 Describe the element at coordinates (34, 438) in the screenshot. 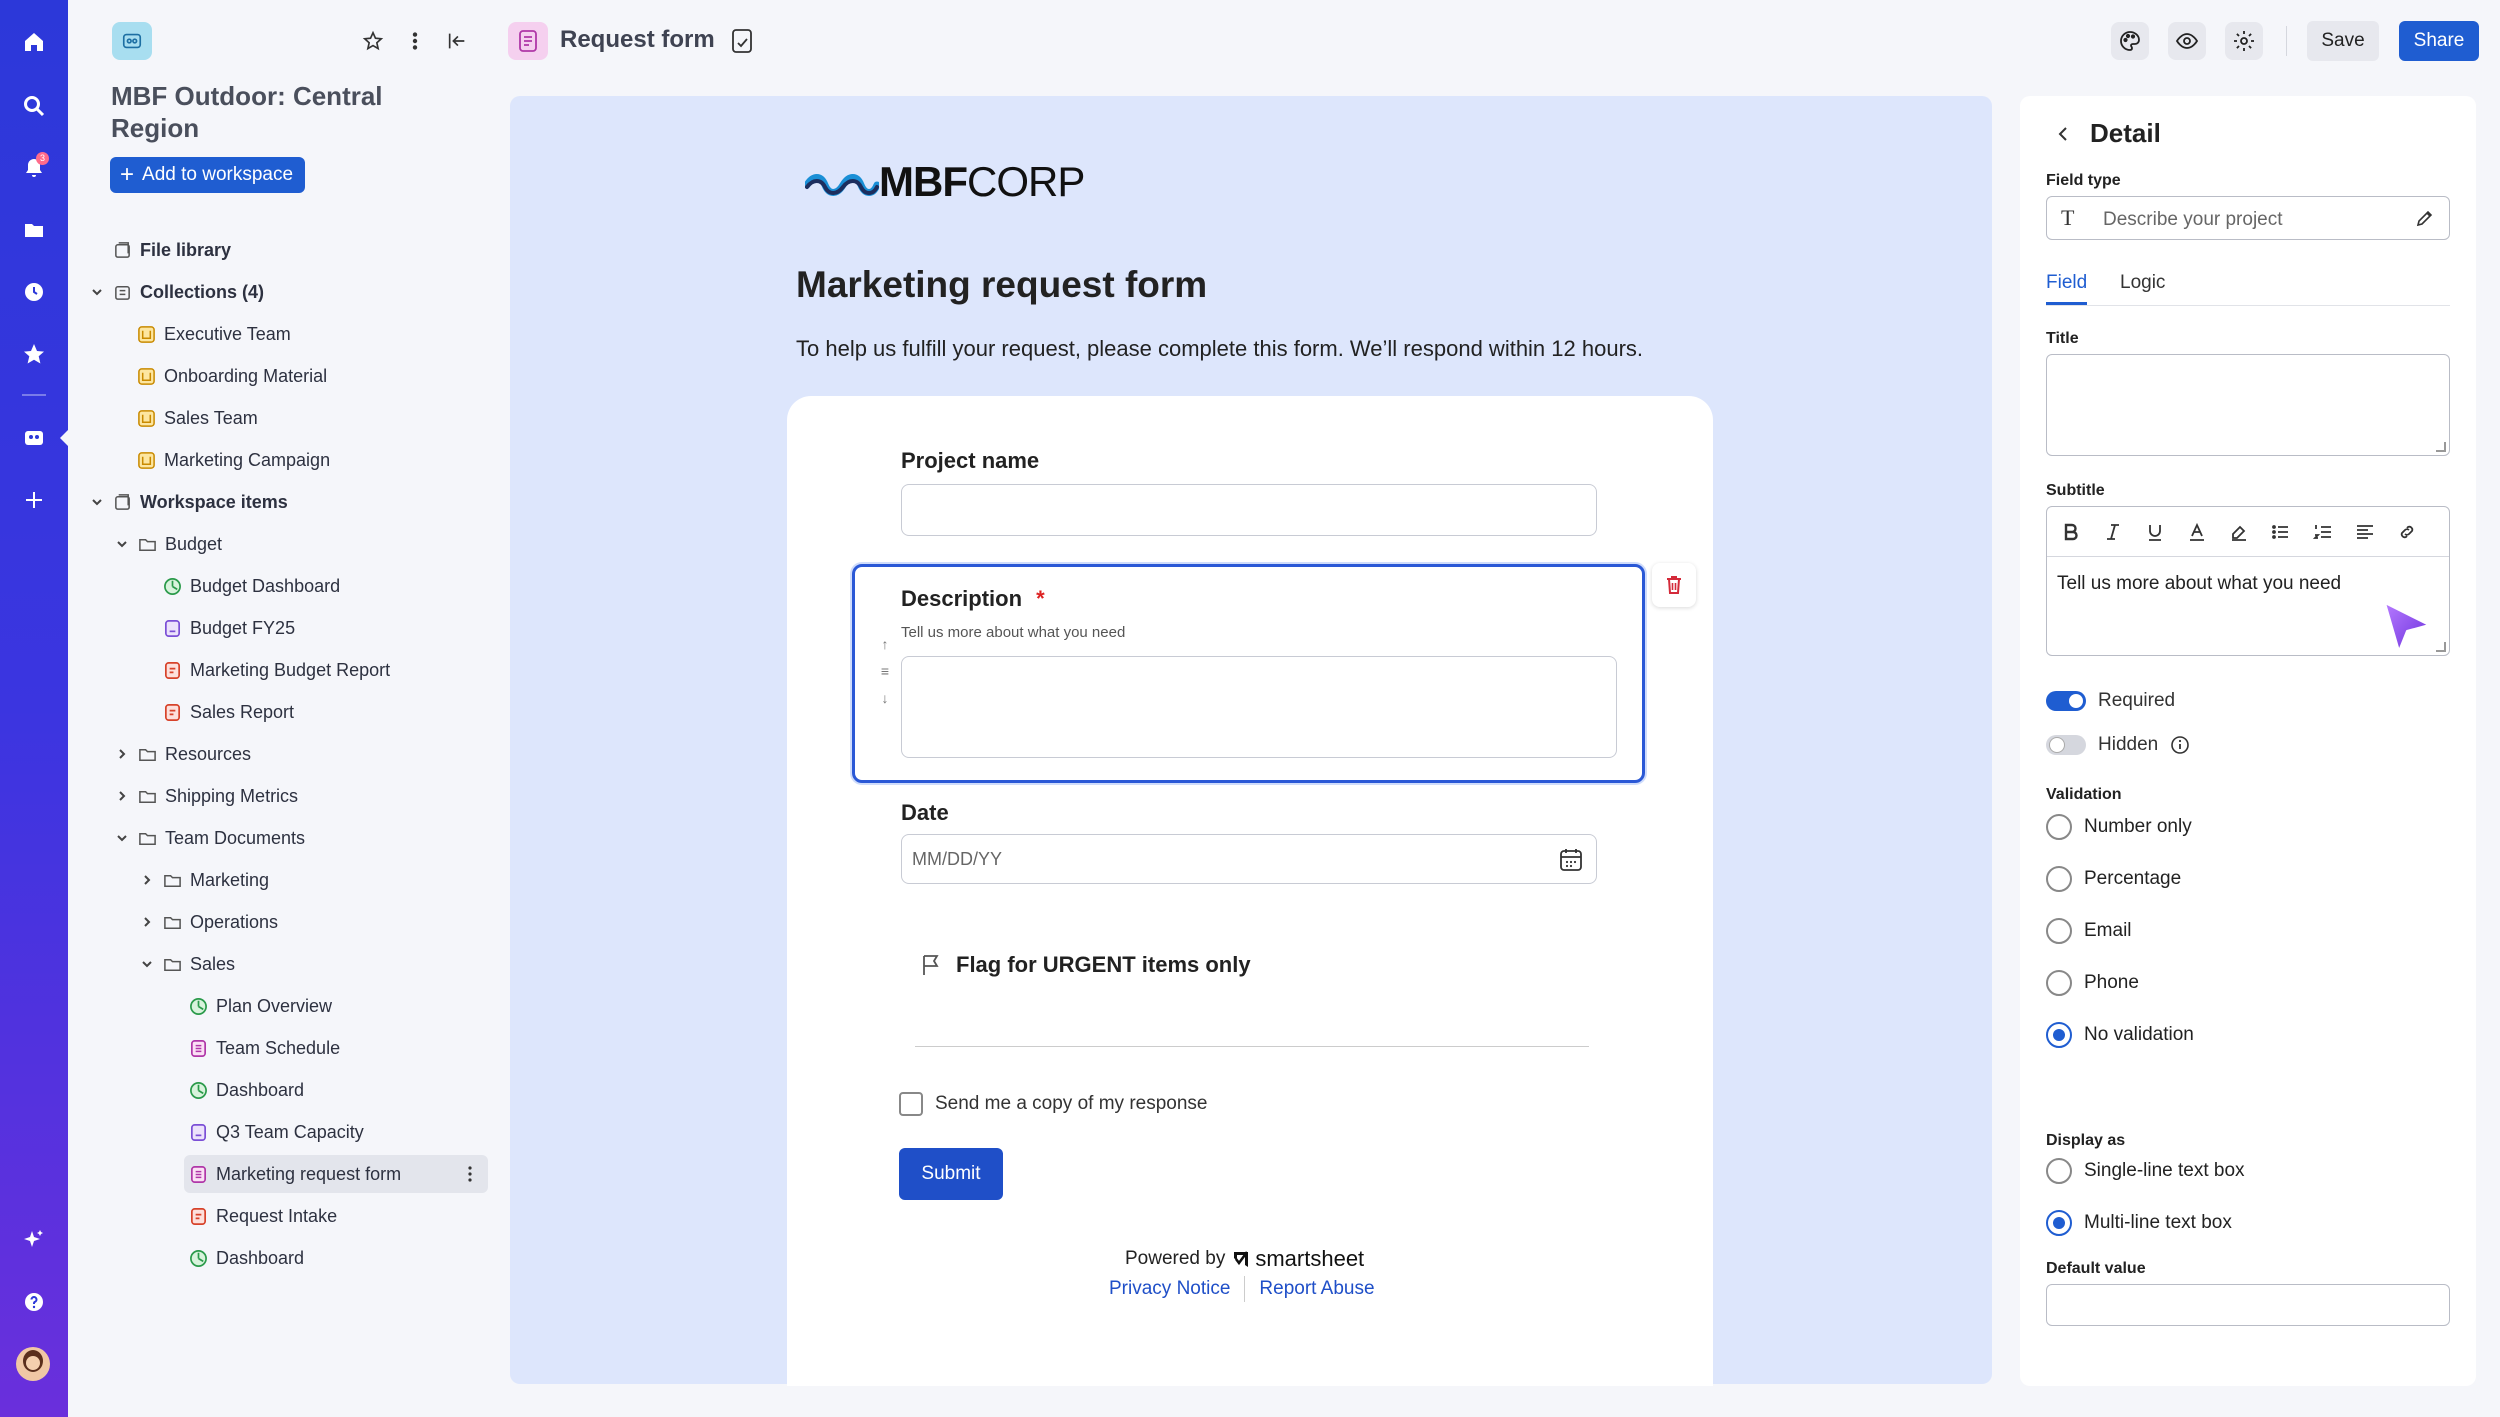

I see `workspace-nav-icon` at that location.